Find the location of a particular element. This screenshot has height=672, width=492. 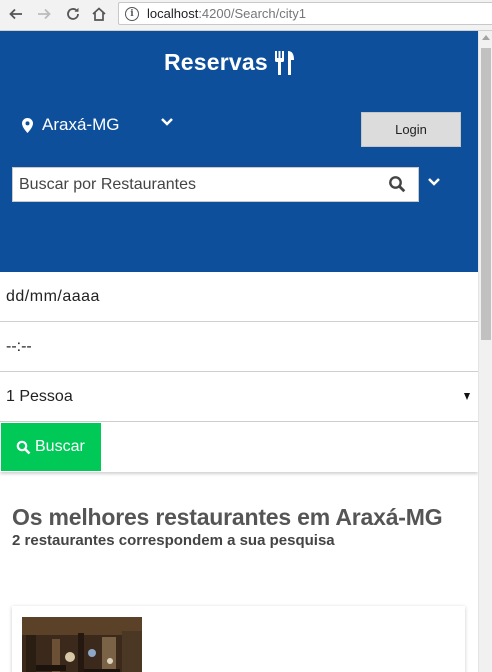

info-icon: i is located at coordinates (132, 13).